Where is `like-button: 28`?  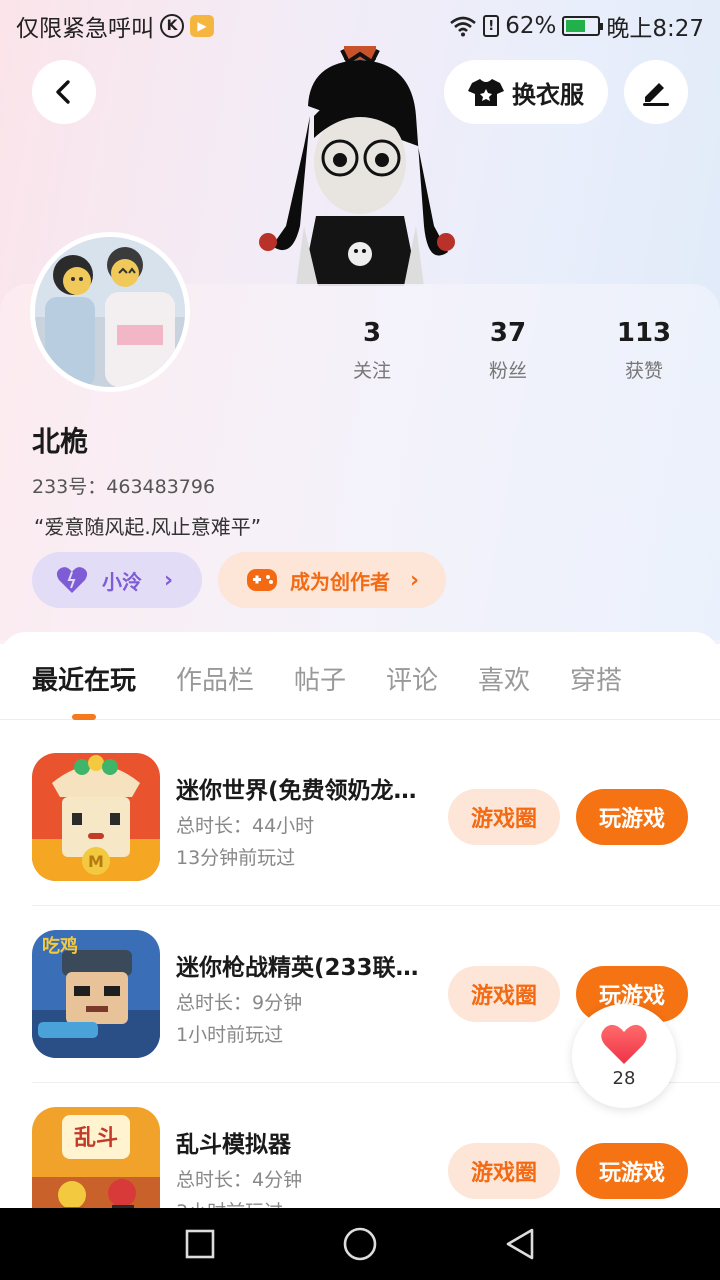 like-button: 28 is located at coordinates (624, 1056).